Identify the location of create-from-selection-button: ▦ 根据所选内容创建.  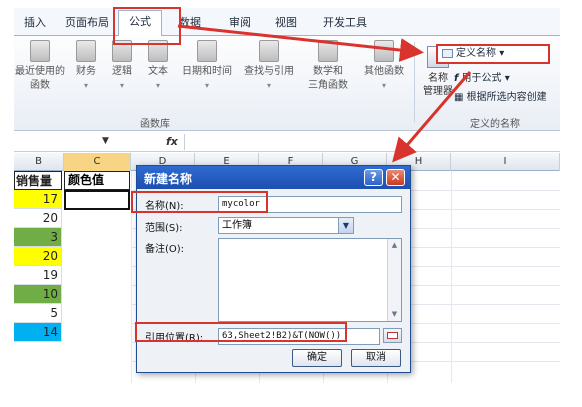
(500, 95).